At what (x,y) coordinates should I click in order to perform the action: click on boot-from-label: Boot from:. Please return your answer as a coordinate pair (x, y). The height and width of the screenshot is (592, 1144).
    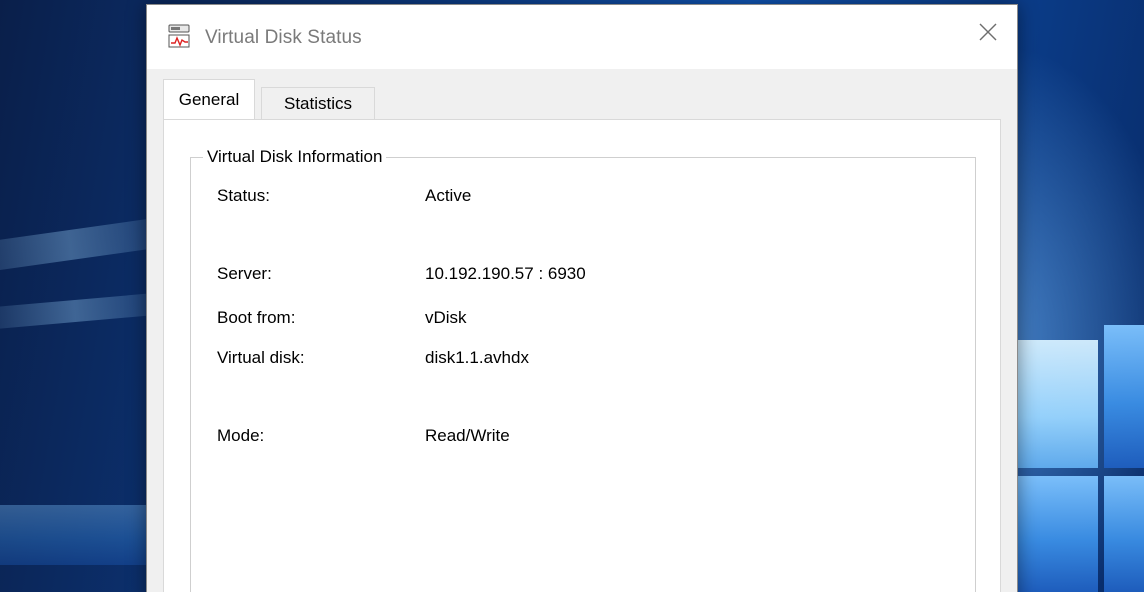
    Looking at the image, I should click on (256, 317).